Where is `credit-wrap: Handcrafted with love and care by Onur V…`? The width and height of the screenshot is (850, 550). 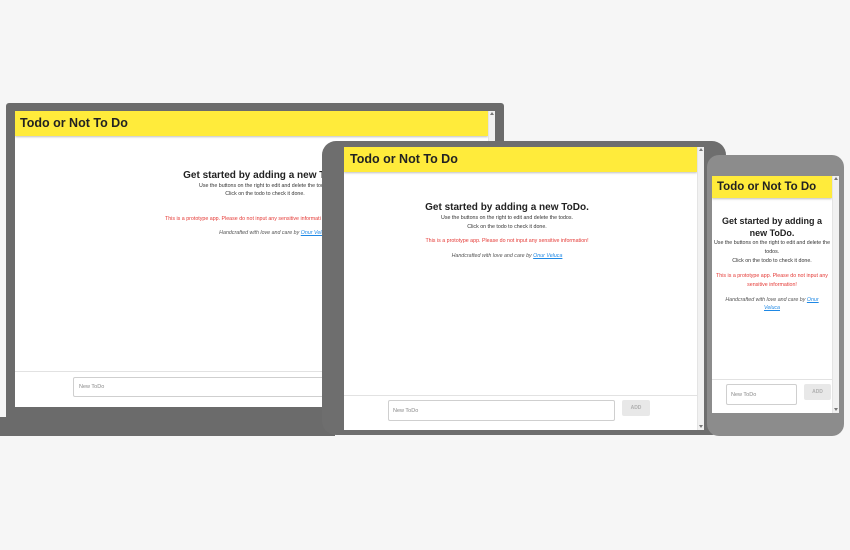
credit-wrap: Handcrafted with love and care by Onur V… is located at coordinates (247, 230).